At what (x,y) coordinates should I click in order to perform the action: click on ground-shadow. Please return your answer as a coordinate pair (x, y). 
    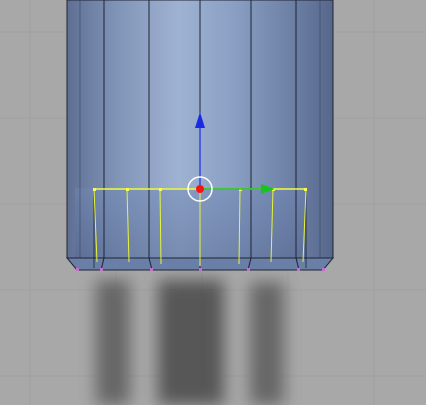
    Looking at the image, I should click on (190, 342).